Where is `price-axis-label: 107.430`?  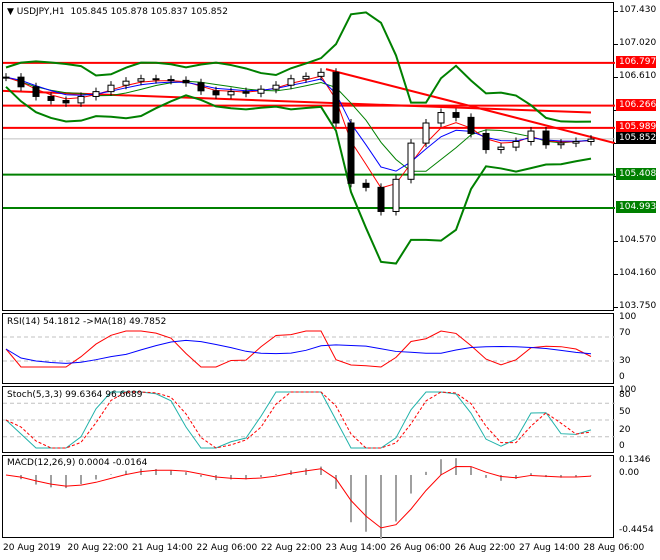 price-axis-label: 107.430 is located at coordinates (638, 10).